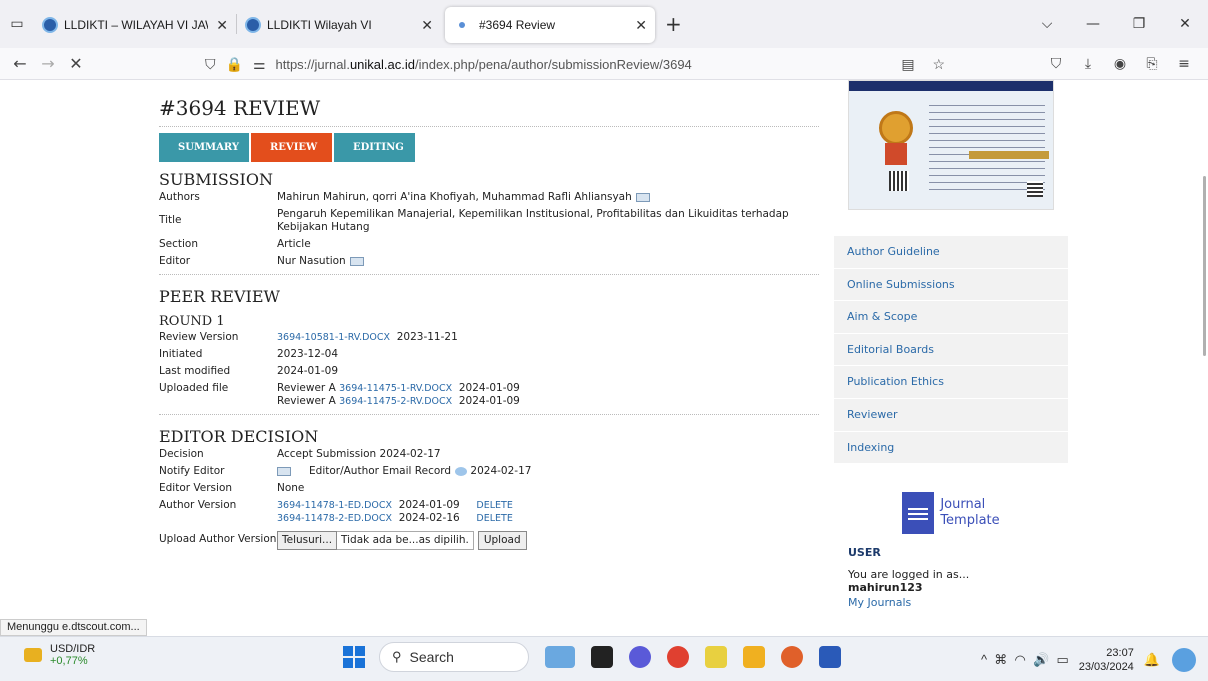 The width and height of the screenshot is (1208, 681). I want to click on submission-menu: SUMMARY REVIEW EDITING, so click(489, 147).